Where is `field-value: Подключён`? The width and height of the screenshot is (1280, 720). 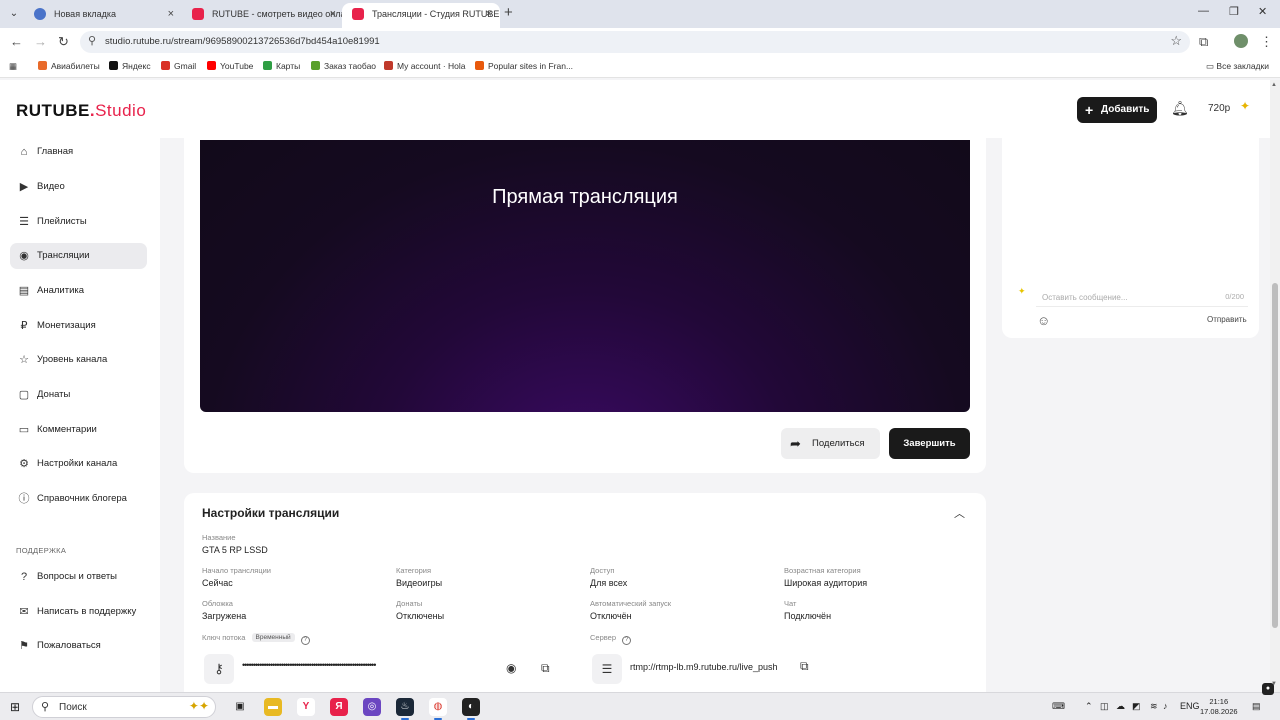 field-value: Подключён is located at coordinates (808, 616).